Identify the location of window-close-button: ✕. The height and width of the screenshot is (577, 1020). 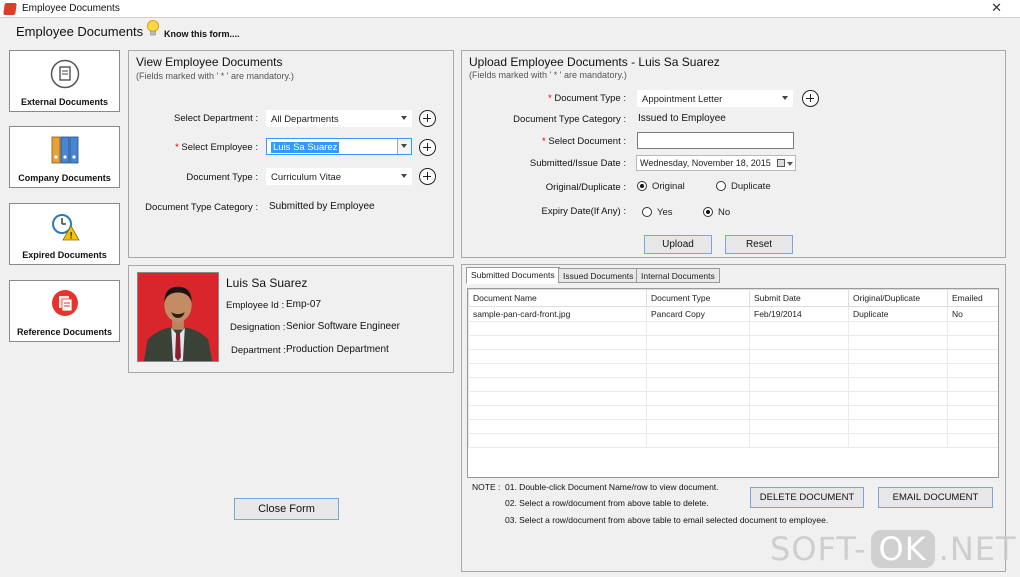
(996, 8).